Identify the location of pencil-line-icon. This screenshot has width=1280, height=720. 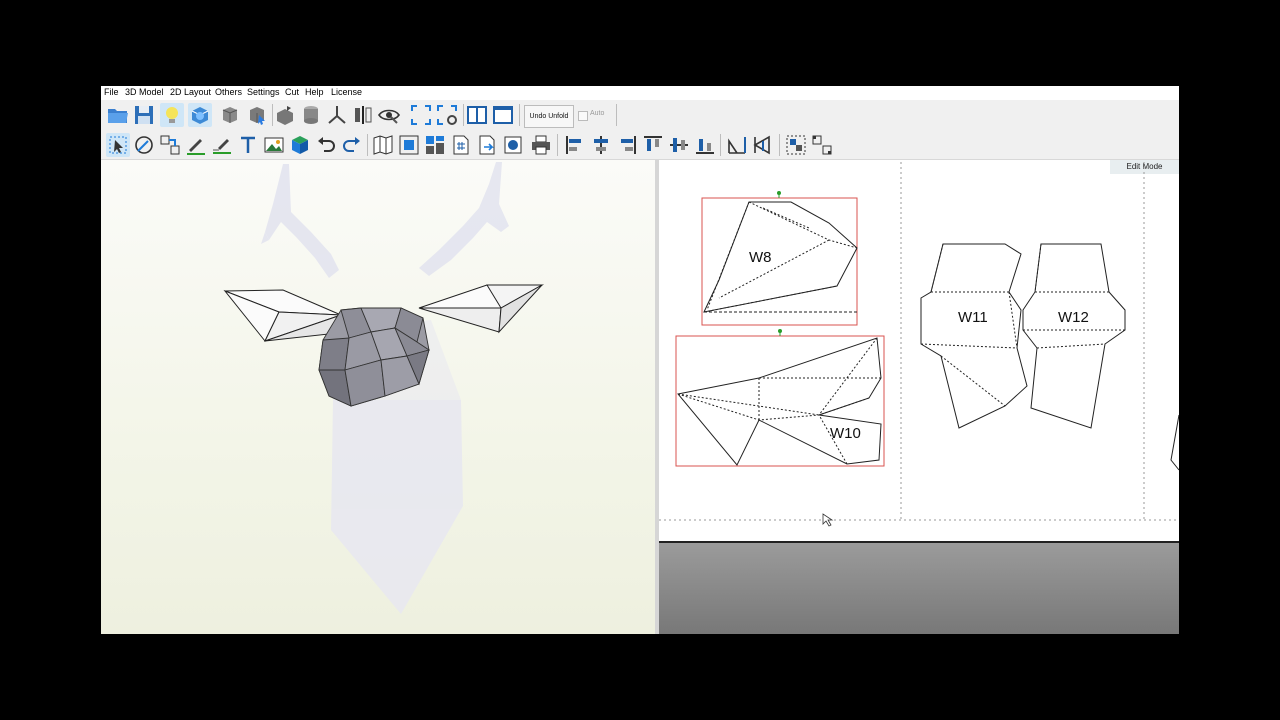
(196, 145).